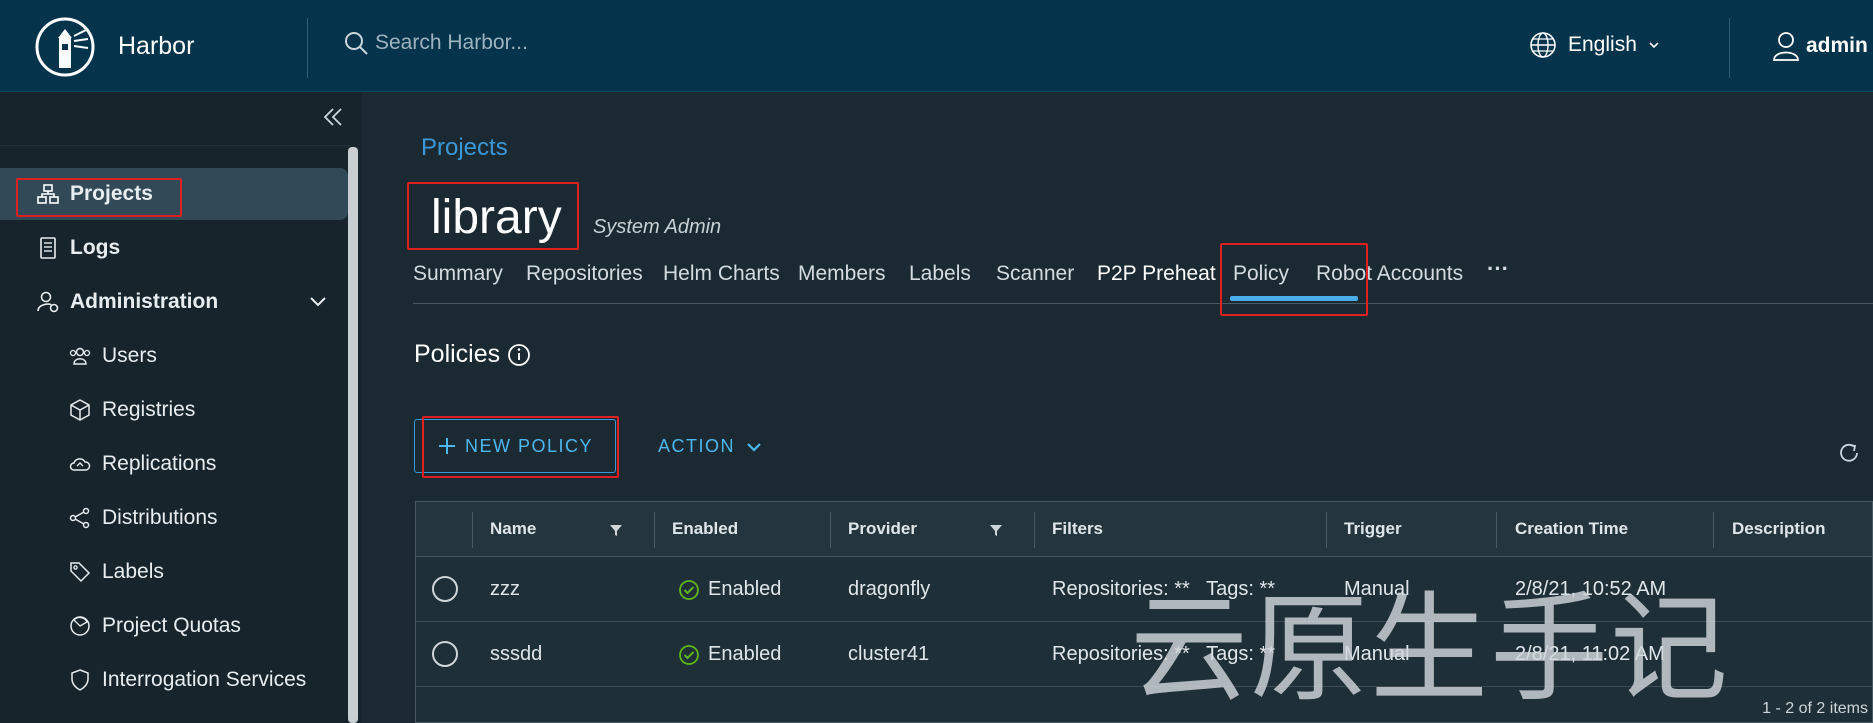 The height and width of the screenshot is (723, 1873). I want to click on collapse-sidebar-icon, so click(333, 117).